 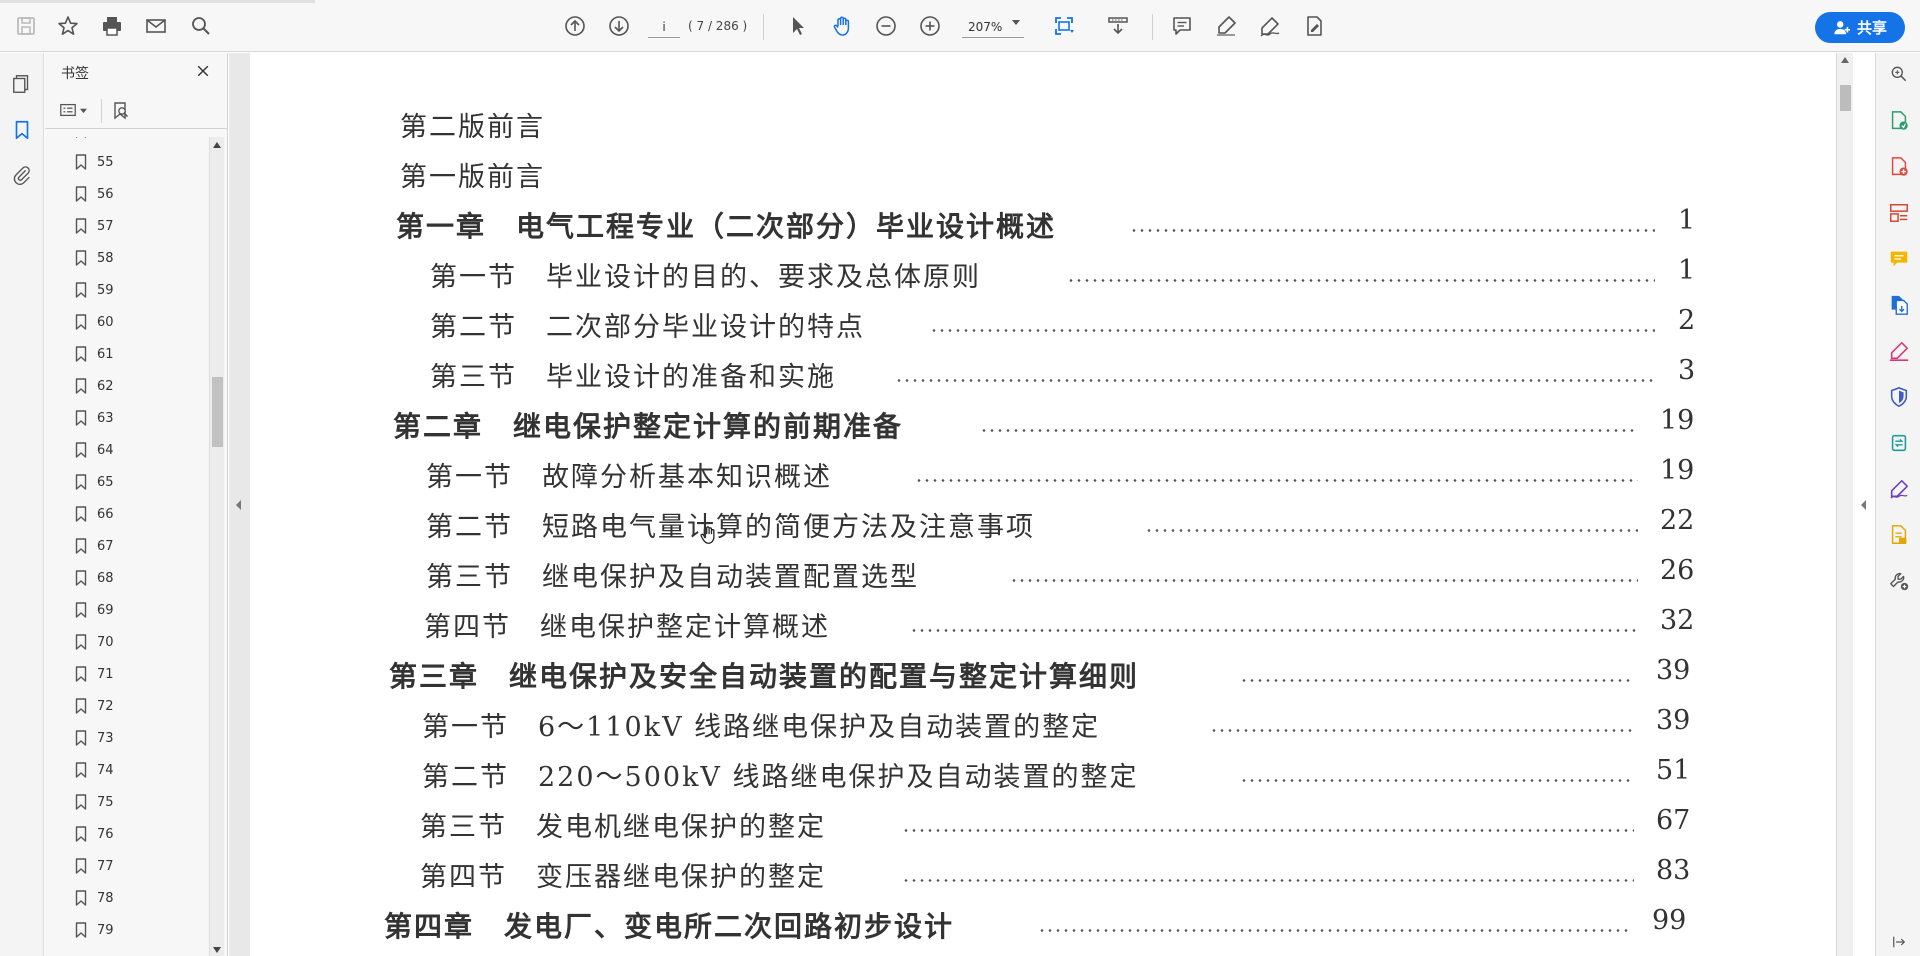 What do you see at coordinates (94, 802) in the screenshot?
I see `bookmark-item: 75` at bounding box center [94, 802].